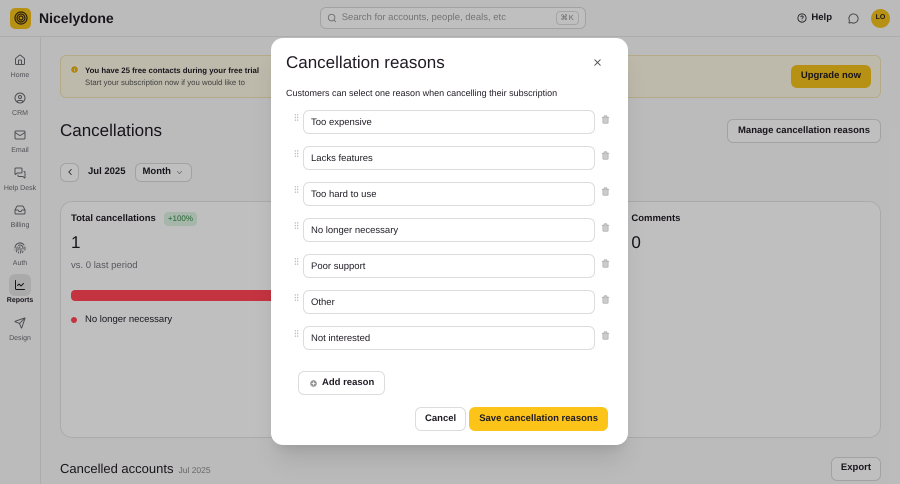 The width and height of the screenshot is (900, 484). Describe the element at coordinates (76, 243) in the screenshot. I see `card-value: 1` at that location.